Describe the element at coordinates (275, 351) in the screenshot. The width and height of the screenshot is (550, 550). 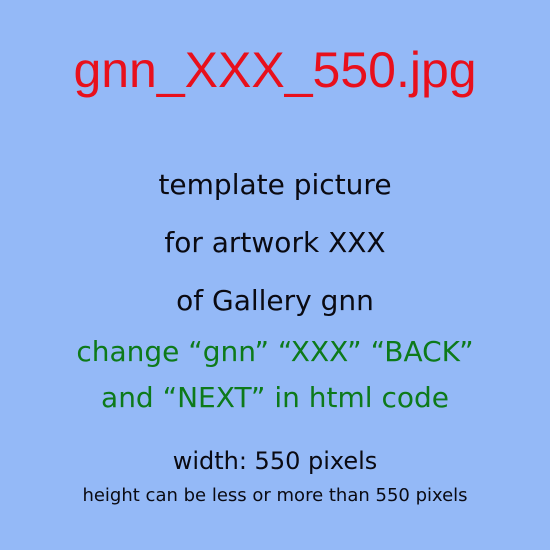
I see `instruction-line-1: change “gnn” “XXX” “BACK”` at that location.